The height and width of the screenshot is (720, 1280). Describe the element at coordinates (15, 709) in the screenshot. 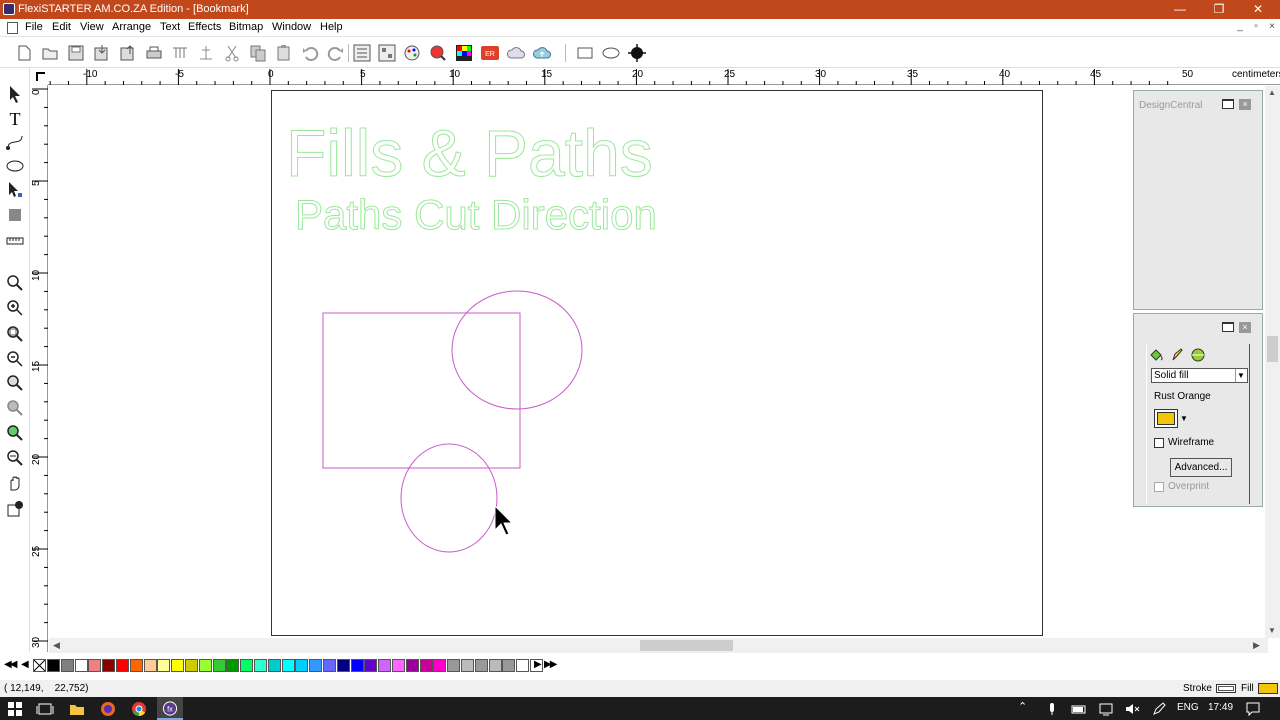

I see `windows-start-icon` at that location.